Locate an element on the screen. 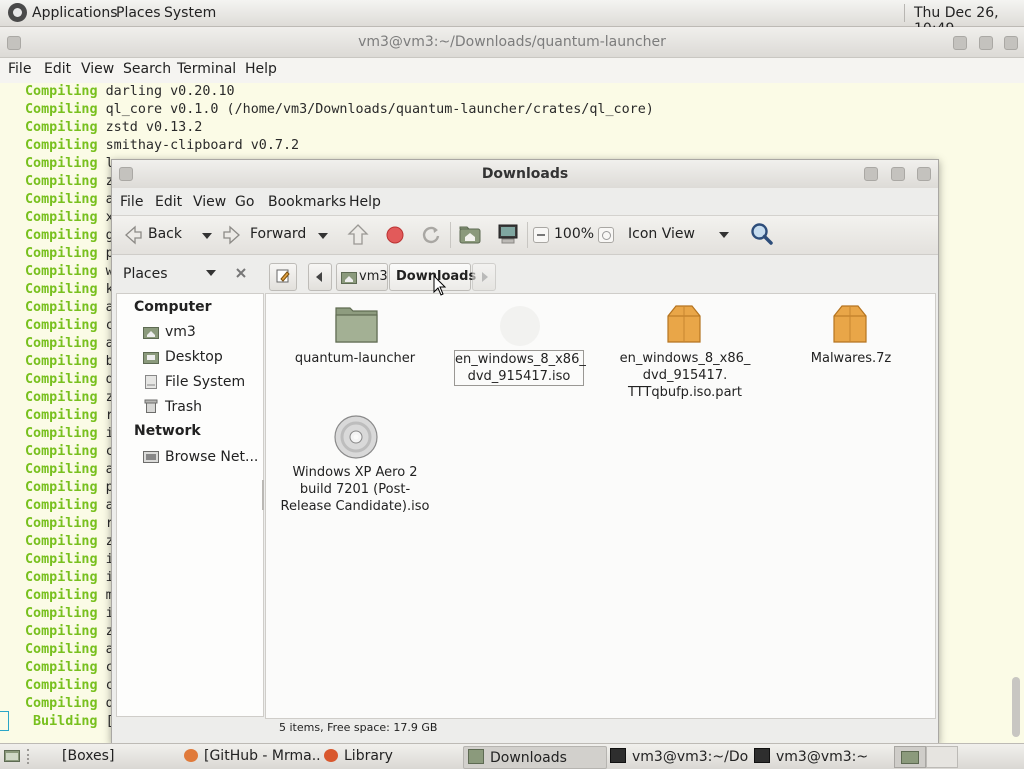 This screenshot has height=769, width=1024. fm-menu-go: Go is located at coordinates (244, 202).